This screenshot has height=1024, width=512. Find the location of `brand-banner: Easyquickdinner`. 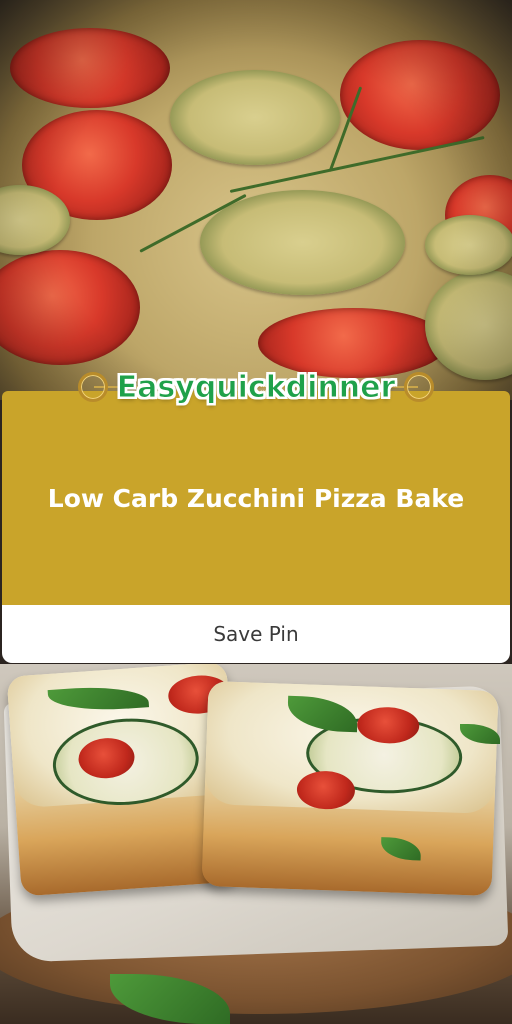

brand-banner: Easyquickdinner is located at coordinates (256, 387).